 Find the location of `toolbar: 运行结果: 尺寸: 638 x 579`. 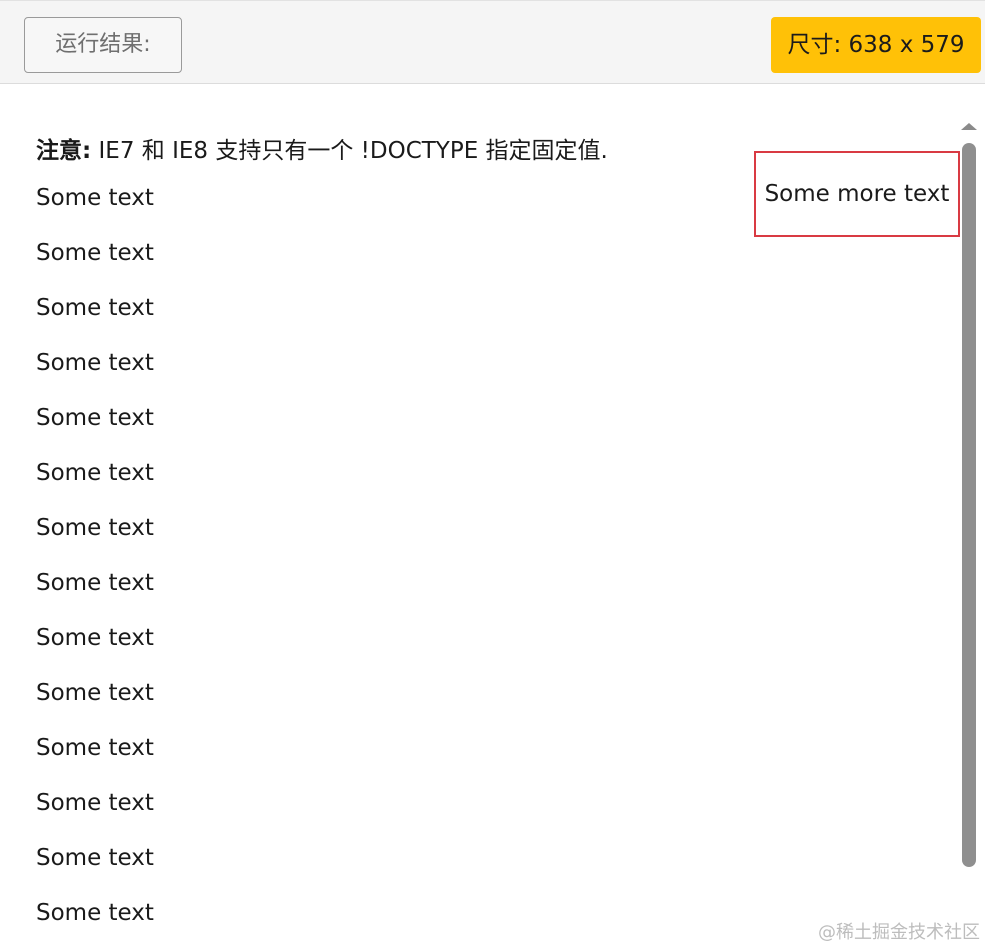

toolbar: 运行结果: 尺寸: 638 x 579 is located at coordinates (492, 42).